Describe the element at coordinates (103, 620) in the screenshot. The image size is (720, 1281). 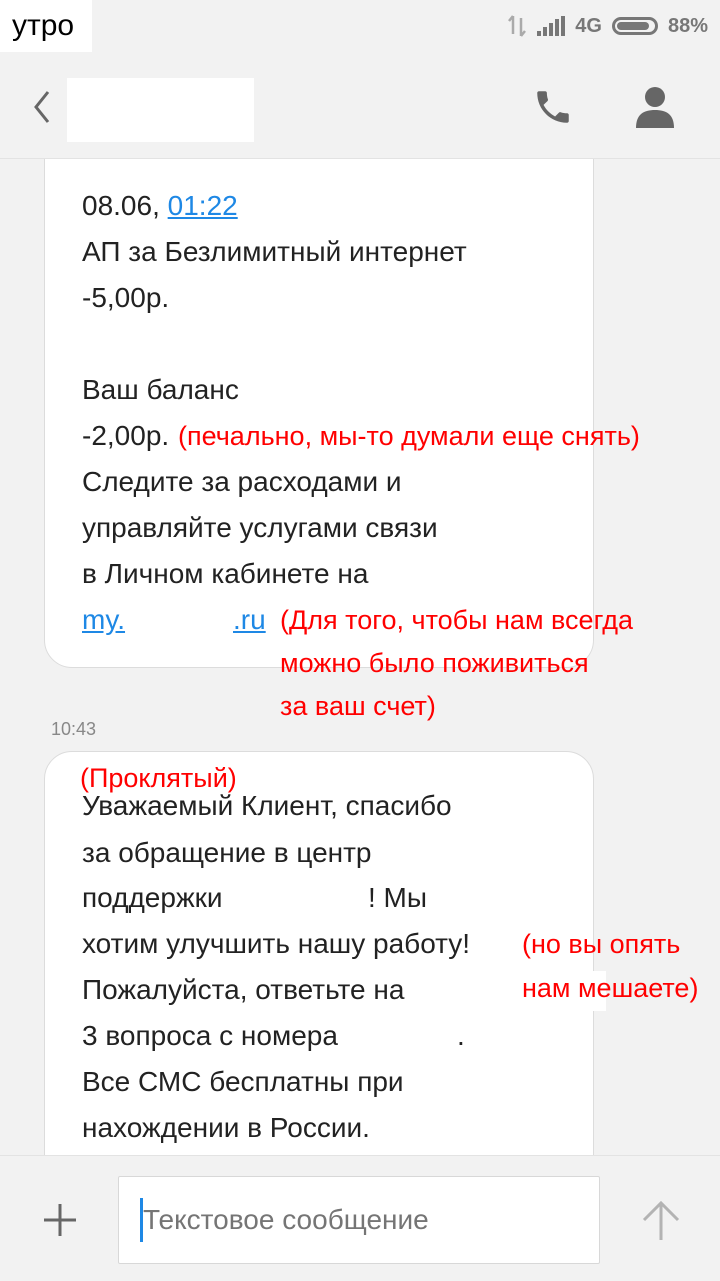
I see `cabinet-link-start: my.` at that location.